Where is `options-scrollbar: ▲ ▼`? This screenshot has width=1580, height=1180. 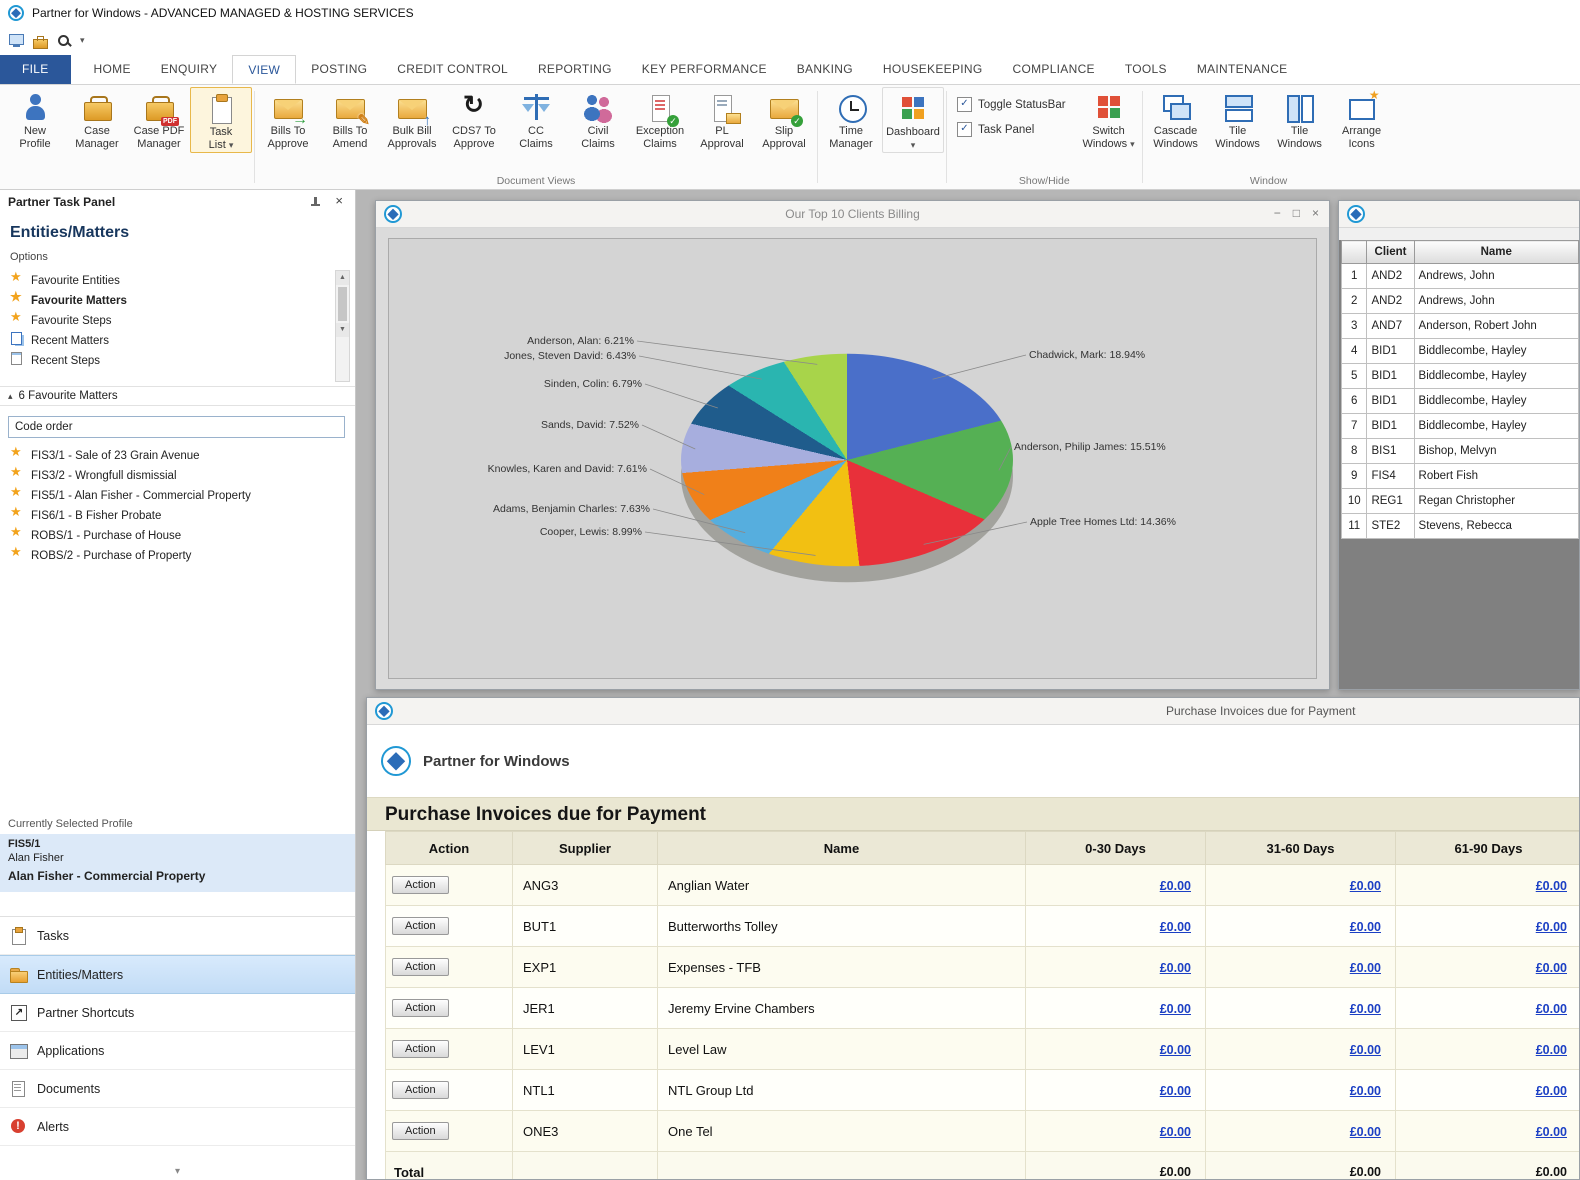 options-scrollbar: ▲ ▼ is located at coordinates (342, 326).